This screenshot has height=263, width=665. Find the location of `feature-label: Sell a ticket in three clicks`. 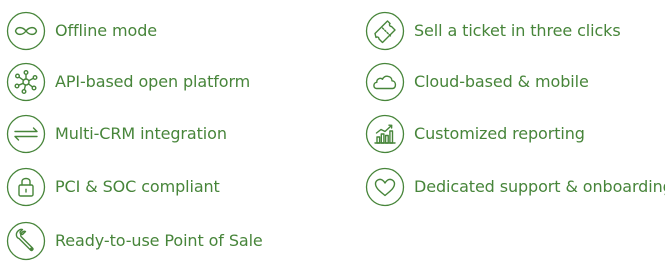

feature-label: Sell a ticket in three clicks is located at coordinates (517, 30).